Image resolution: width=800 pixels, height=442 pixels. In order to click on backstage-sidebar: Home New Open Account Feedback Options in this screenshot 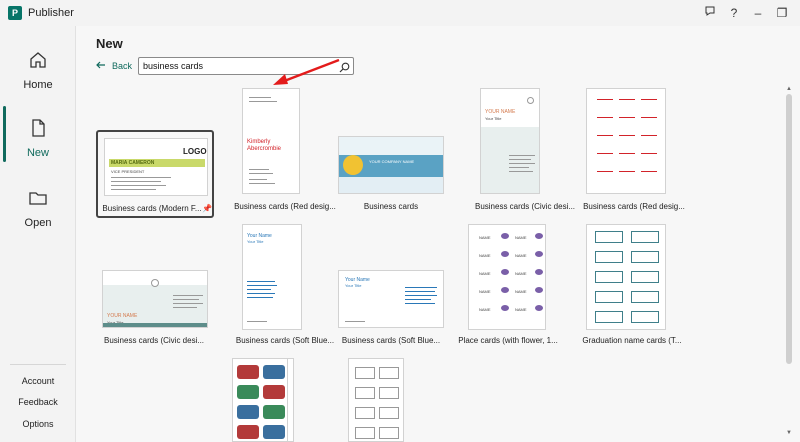, I will do `click(38, 234)`.